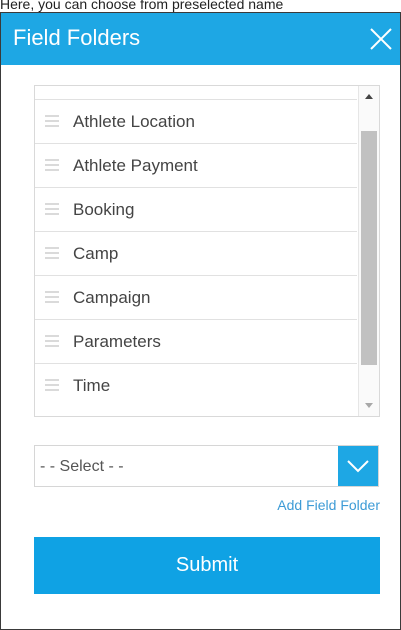 The width and height of the screenshot is (401, 630). What do you see at coordinates (196, 93) in the screenshot?
I see `list-item` at bounding box center [196, 93].